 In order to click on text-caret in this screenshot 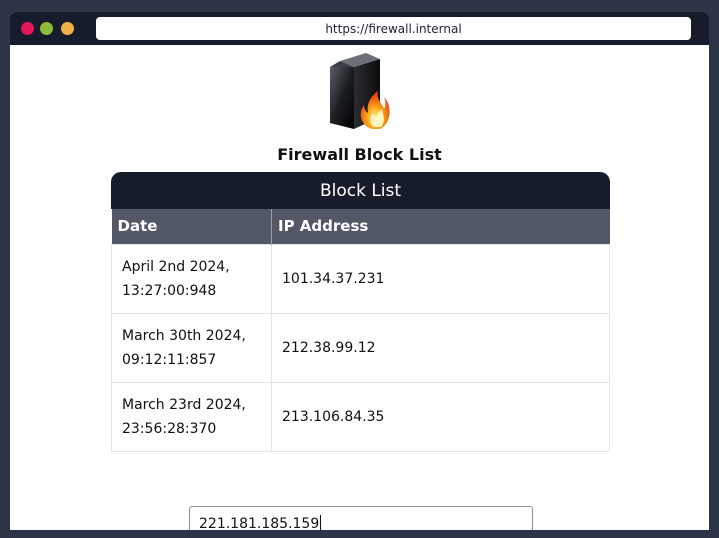, I will do `click(321, 522)`.